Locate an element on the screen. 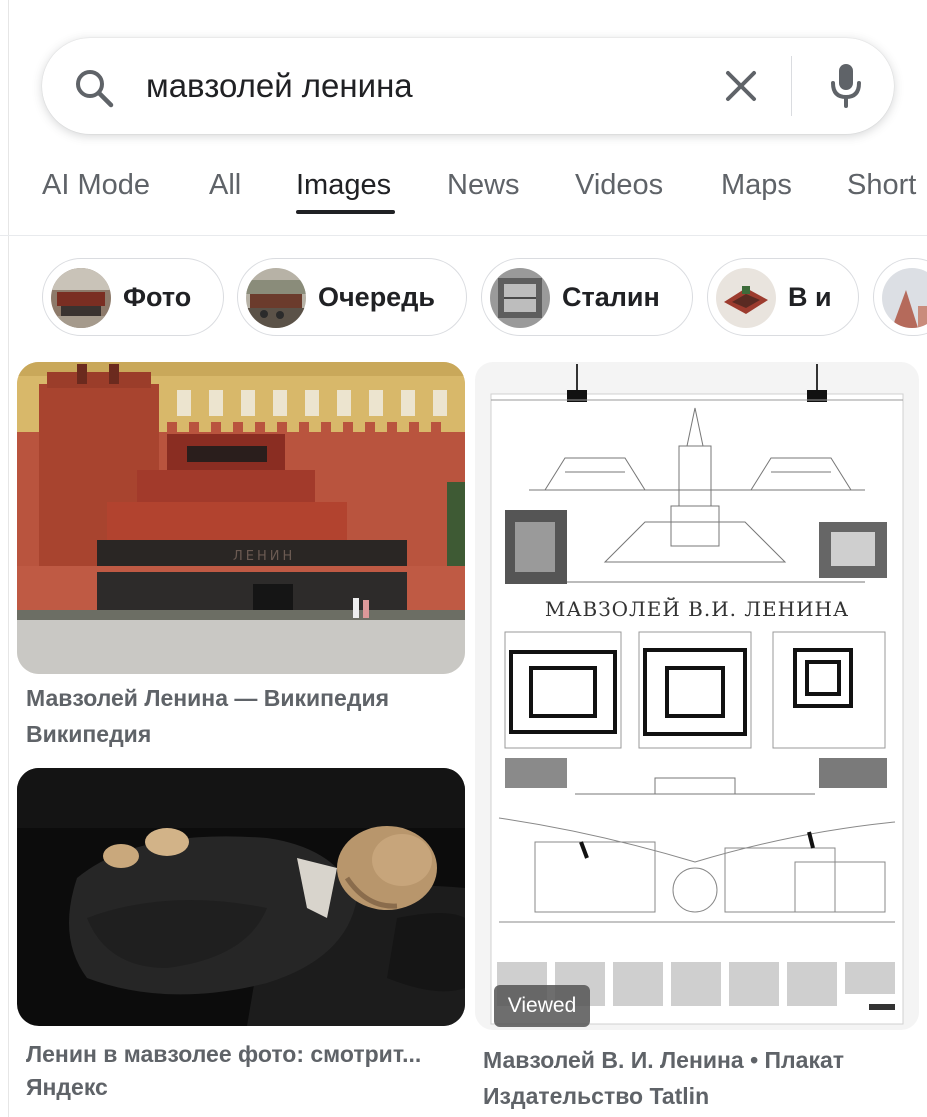 The width and height of the screenshot is (927, 1117). filter-chips: Фото Очередь Сталин В и is located at coordinates (463, 299).